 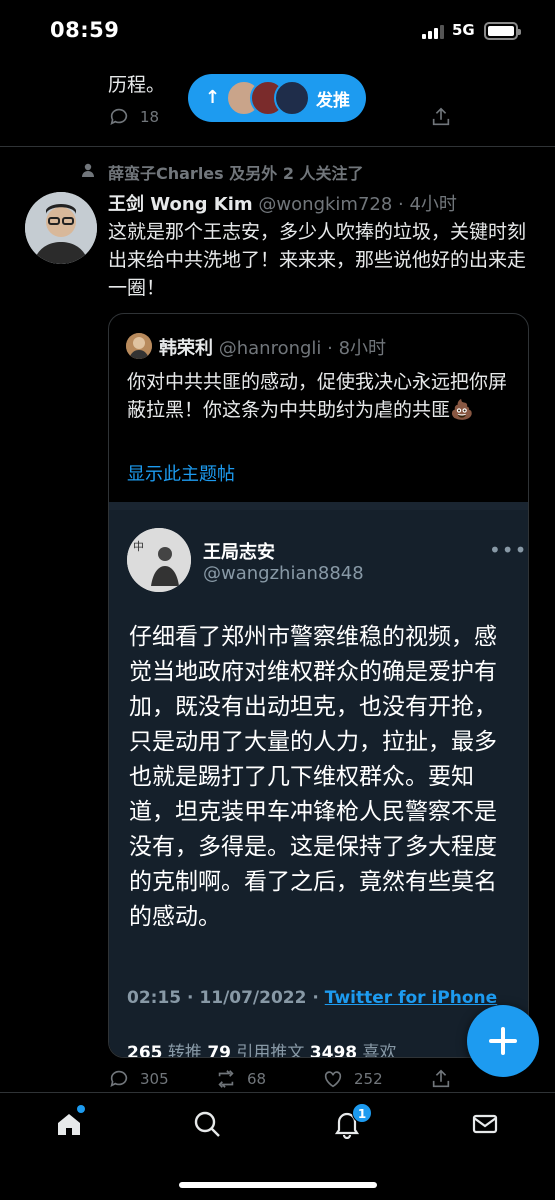 What do you see at coordinates (333, 101) in the screenshot?
I see `pill-label: 发推` at bounding box center [333, 101].